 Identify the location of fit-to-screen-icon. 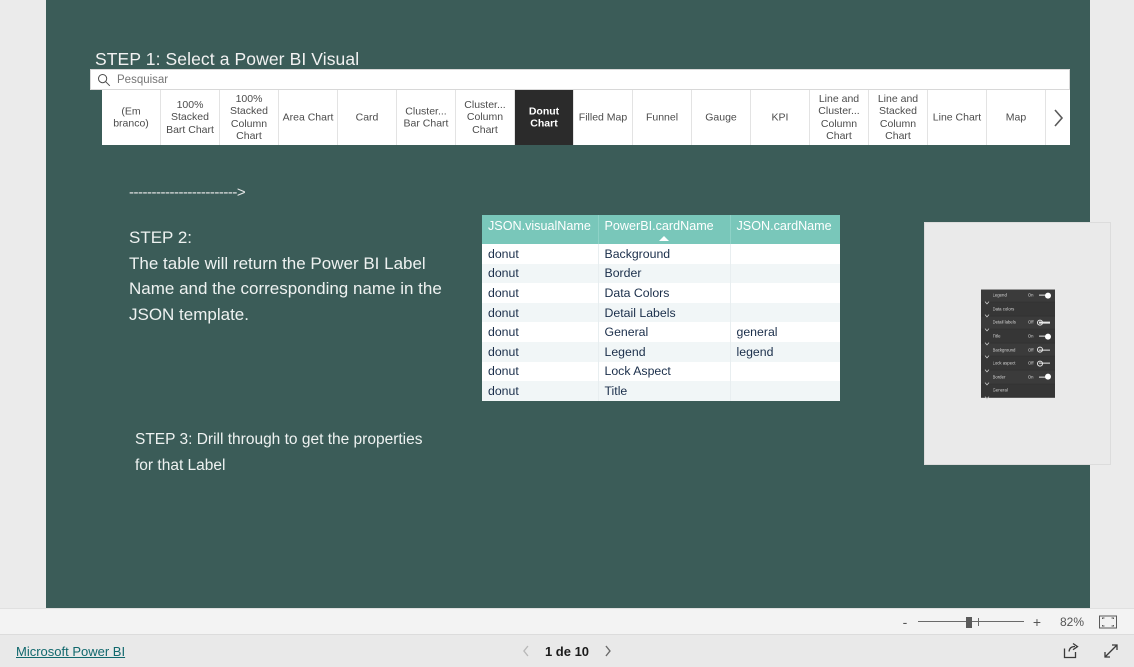
(1108, 622).